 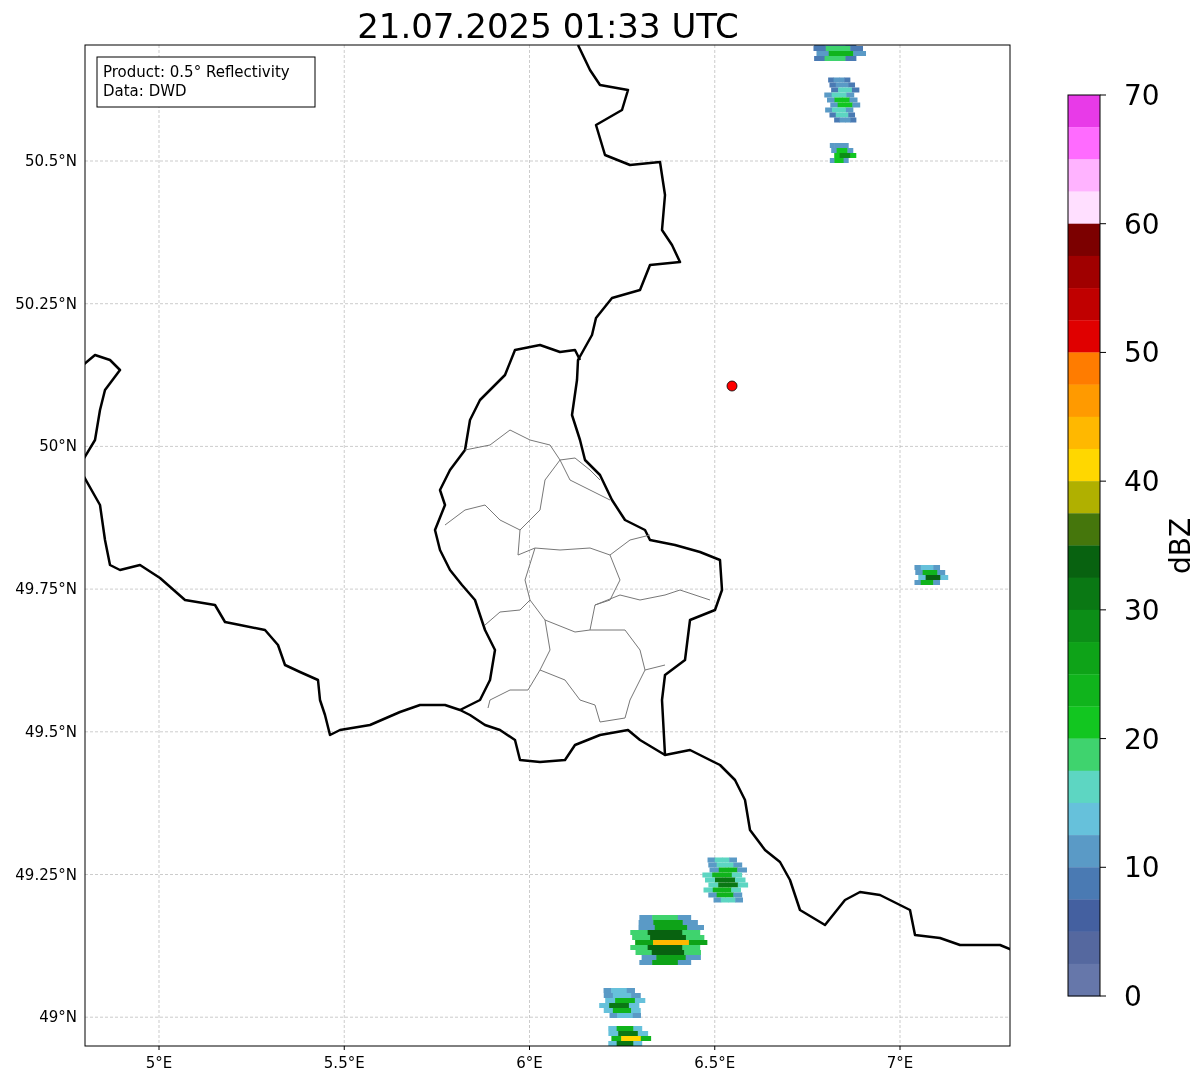 I want to click on longitude-label: 7°E, so click(x=900, y=1063).